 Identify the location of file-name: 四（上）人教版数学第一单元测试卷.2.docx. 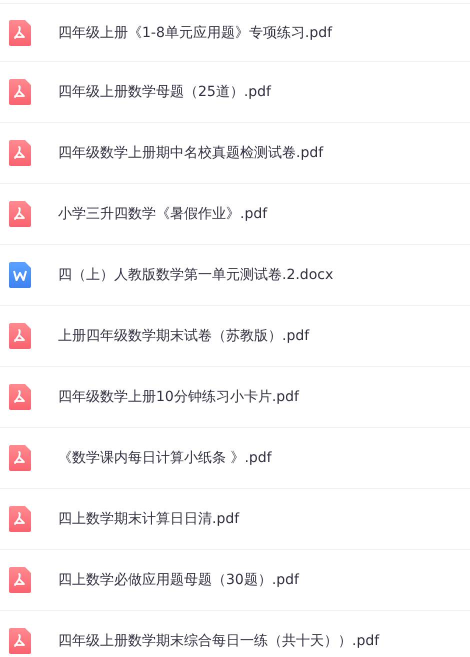
(196, 275).